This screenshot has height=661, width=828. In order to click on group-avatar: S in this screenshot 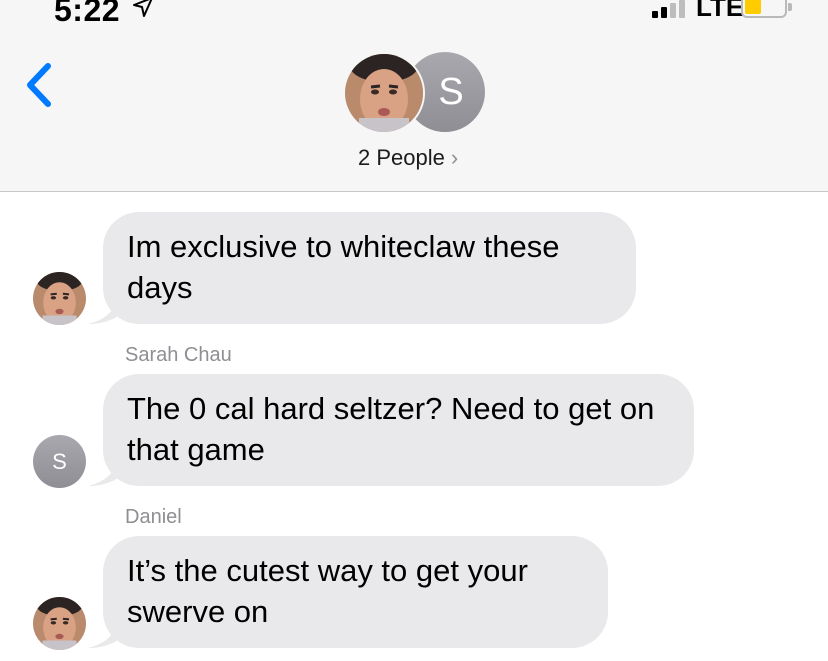, I will do `click(415, 93)`.